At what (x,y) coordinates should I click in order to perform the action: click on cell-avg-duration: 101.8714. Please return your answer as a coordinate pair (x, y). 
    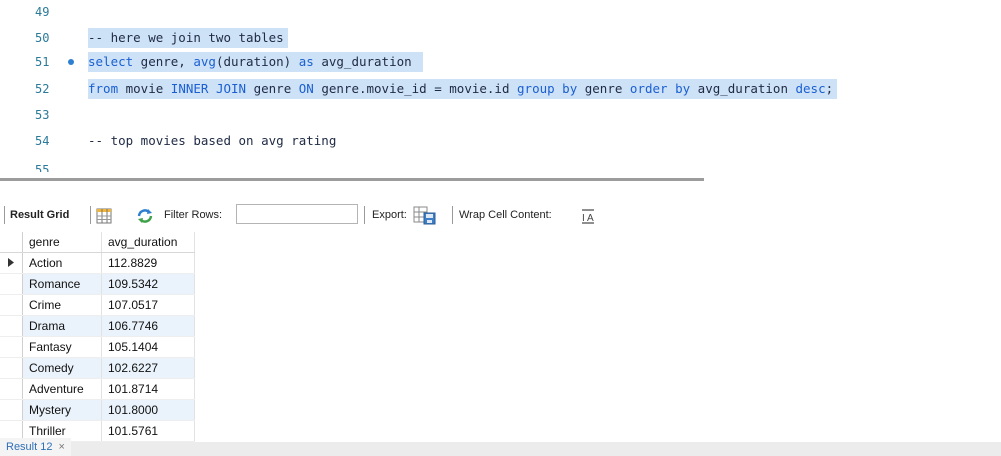
    Looking at the image, I should click on (148, 389).